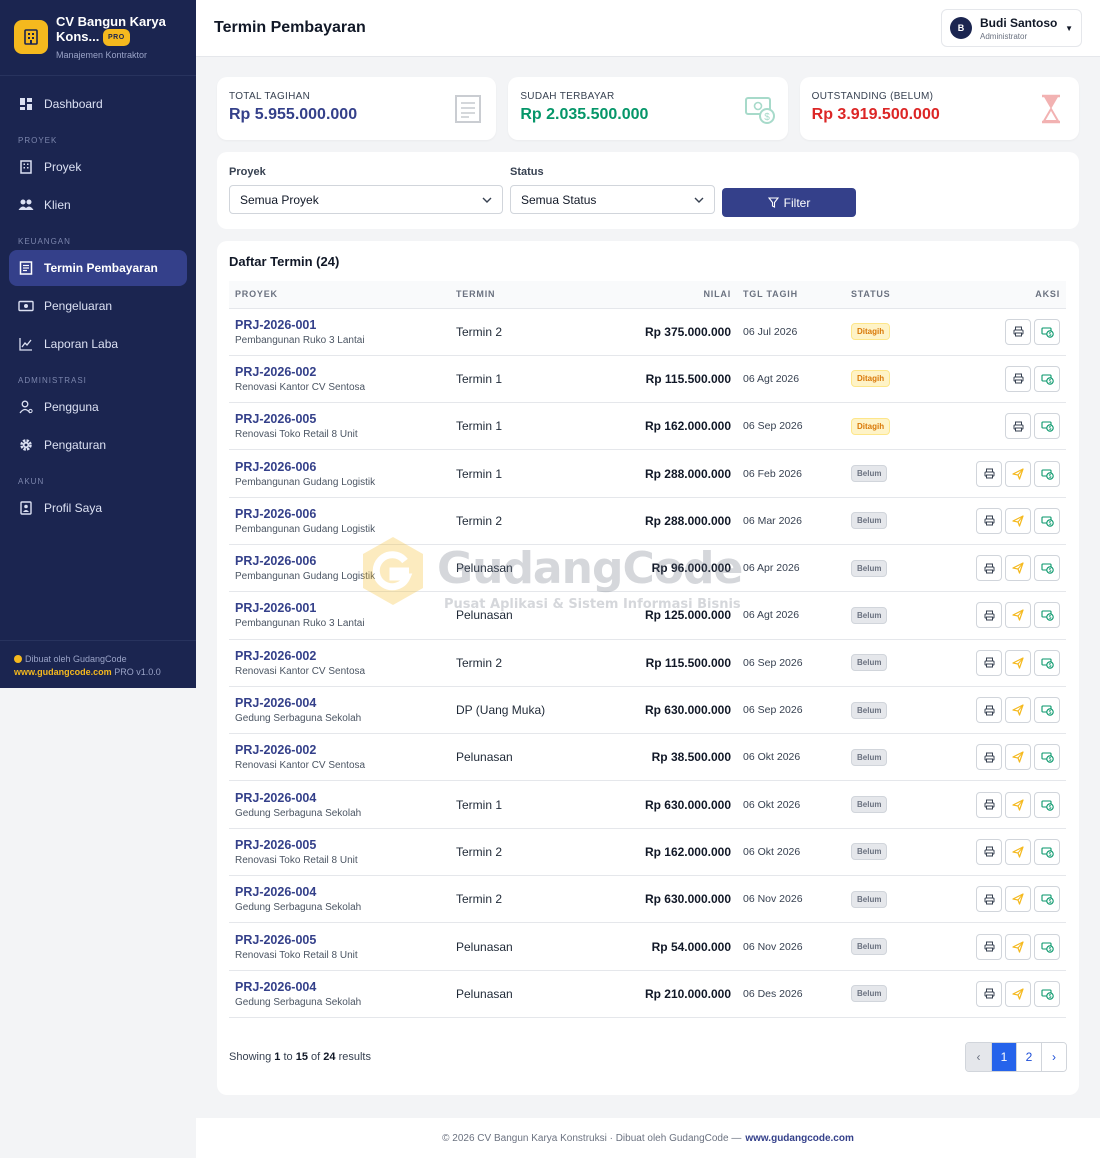 The height and width of the screenshot is (1158, 1100). Describe the element at coordinates (1053, 1056) in the screenshot. I see `pagination-next: ›` at that location.